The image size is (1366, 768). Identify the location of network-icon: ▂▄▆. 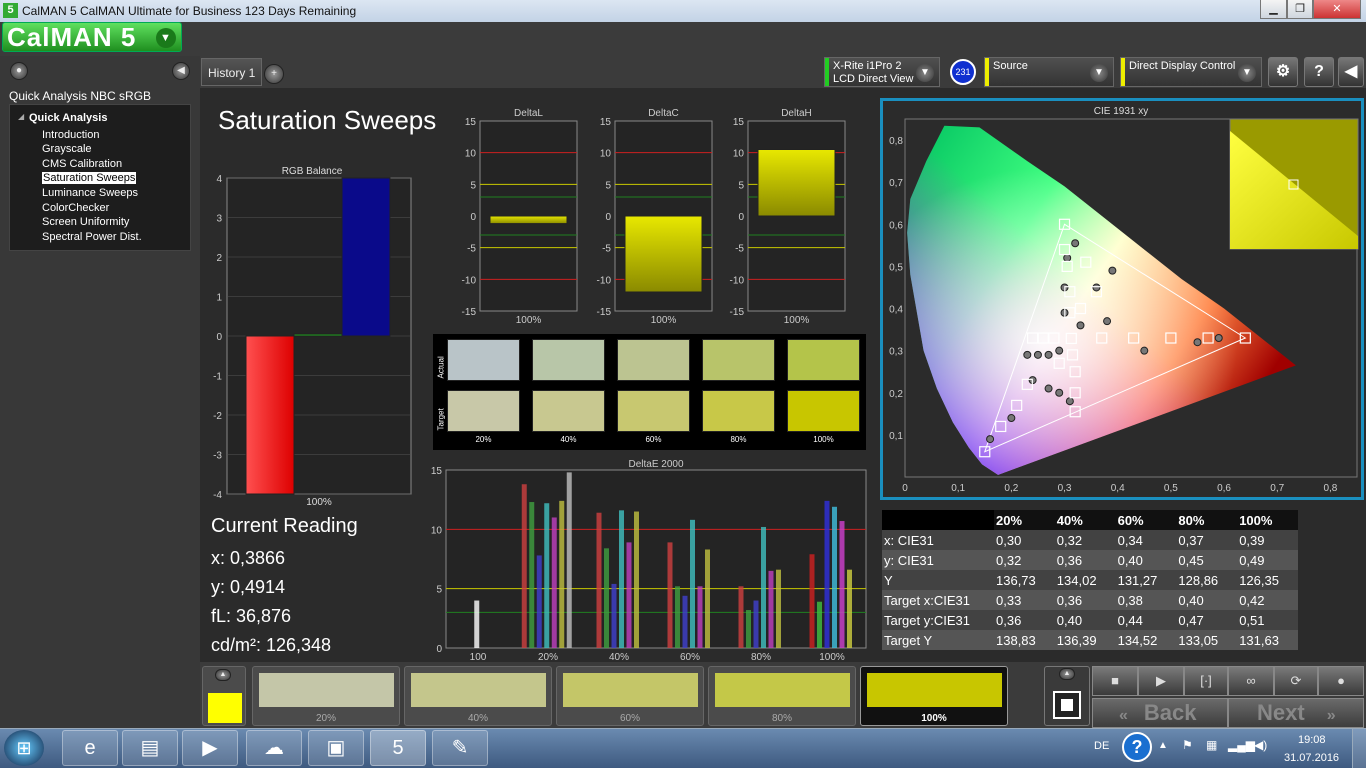
(1241, 745).